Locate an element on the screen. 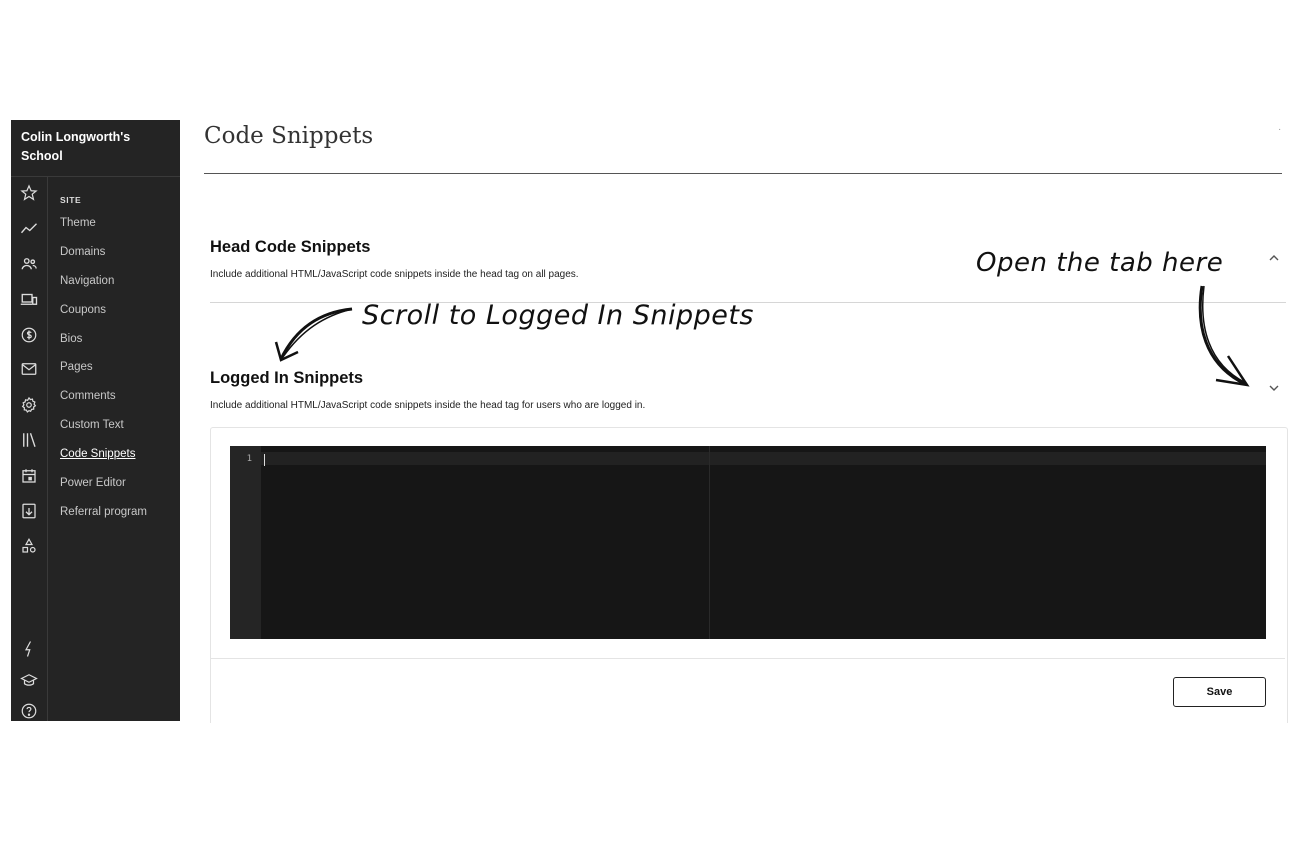 This screenshot has width=1312, height=844. print-margin is located at coordinates (709, 542).